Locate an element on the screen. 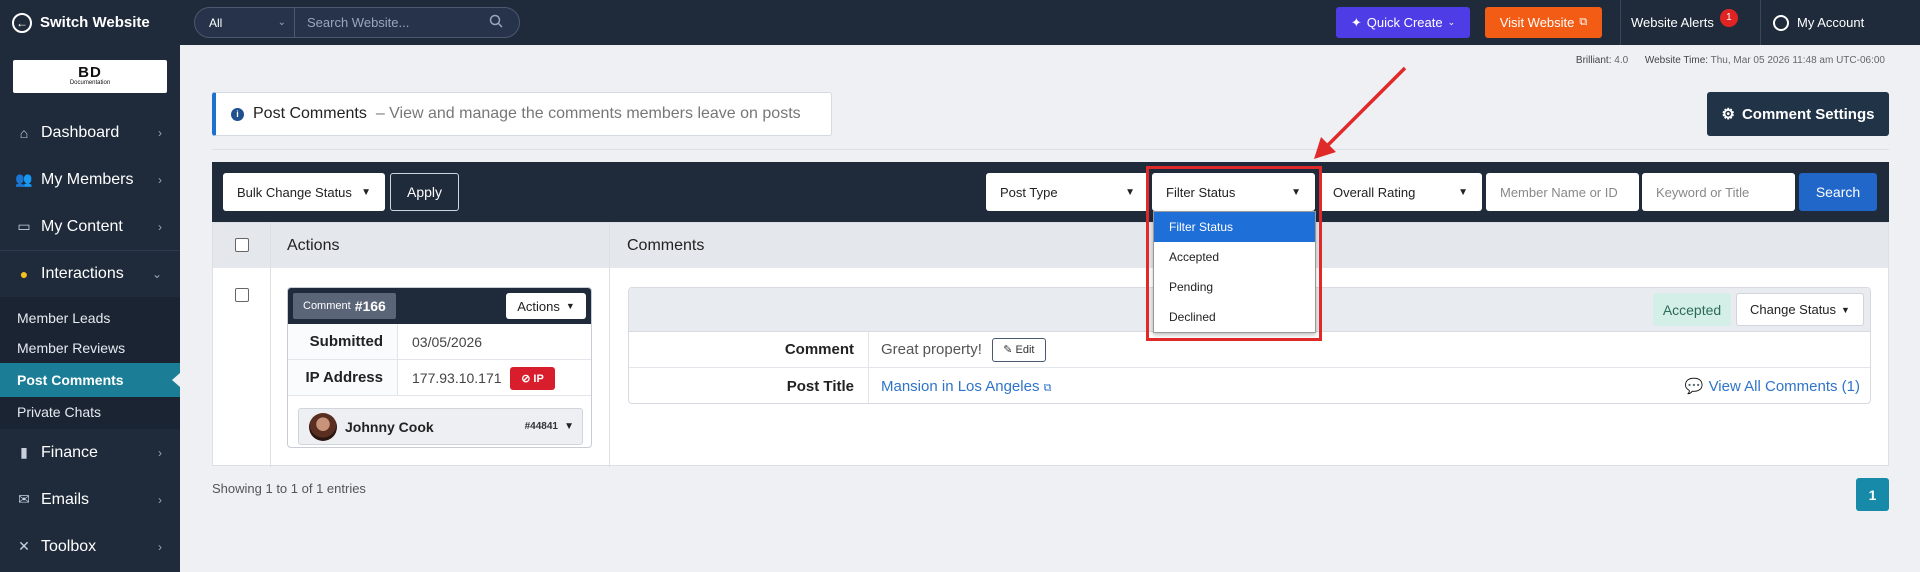 This screenshot has width=1920, height=572. tools-icon: ✕ is located at coordinates (24, 546).